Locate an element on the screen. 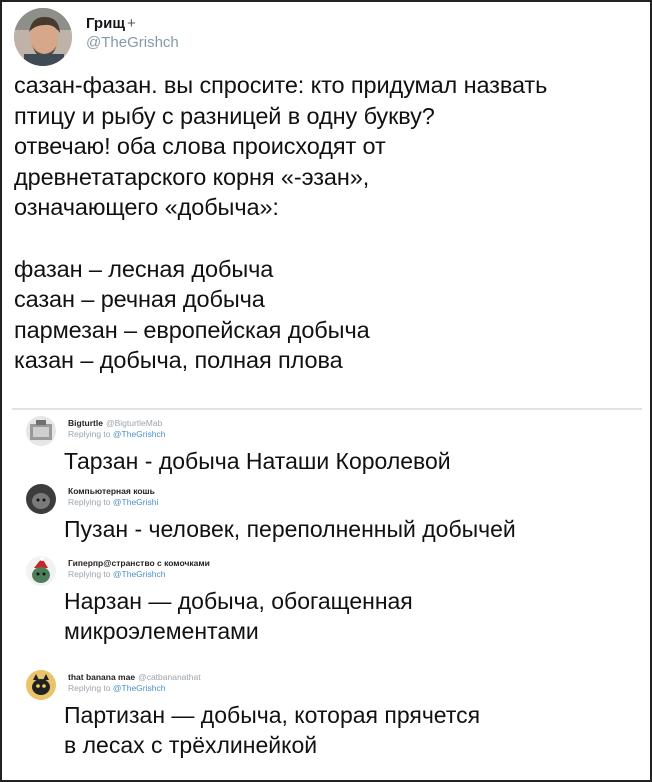 Image resolution: width=652 pixels, height=782 pixels. reply-author-name: Bigturtle is located at coordinates (85, 423).